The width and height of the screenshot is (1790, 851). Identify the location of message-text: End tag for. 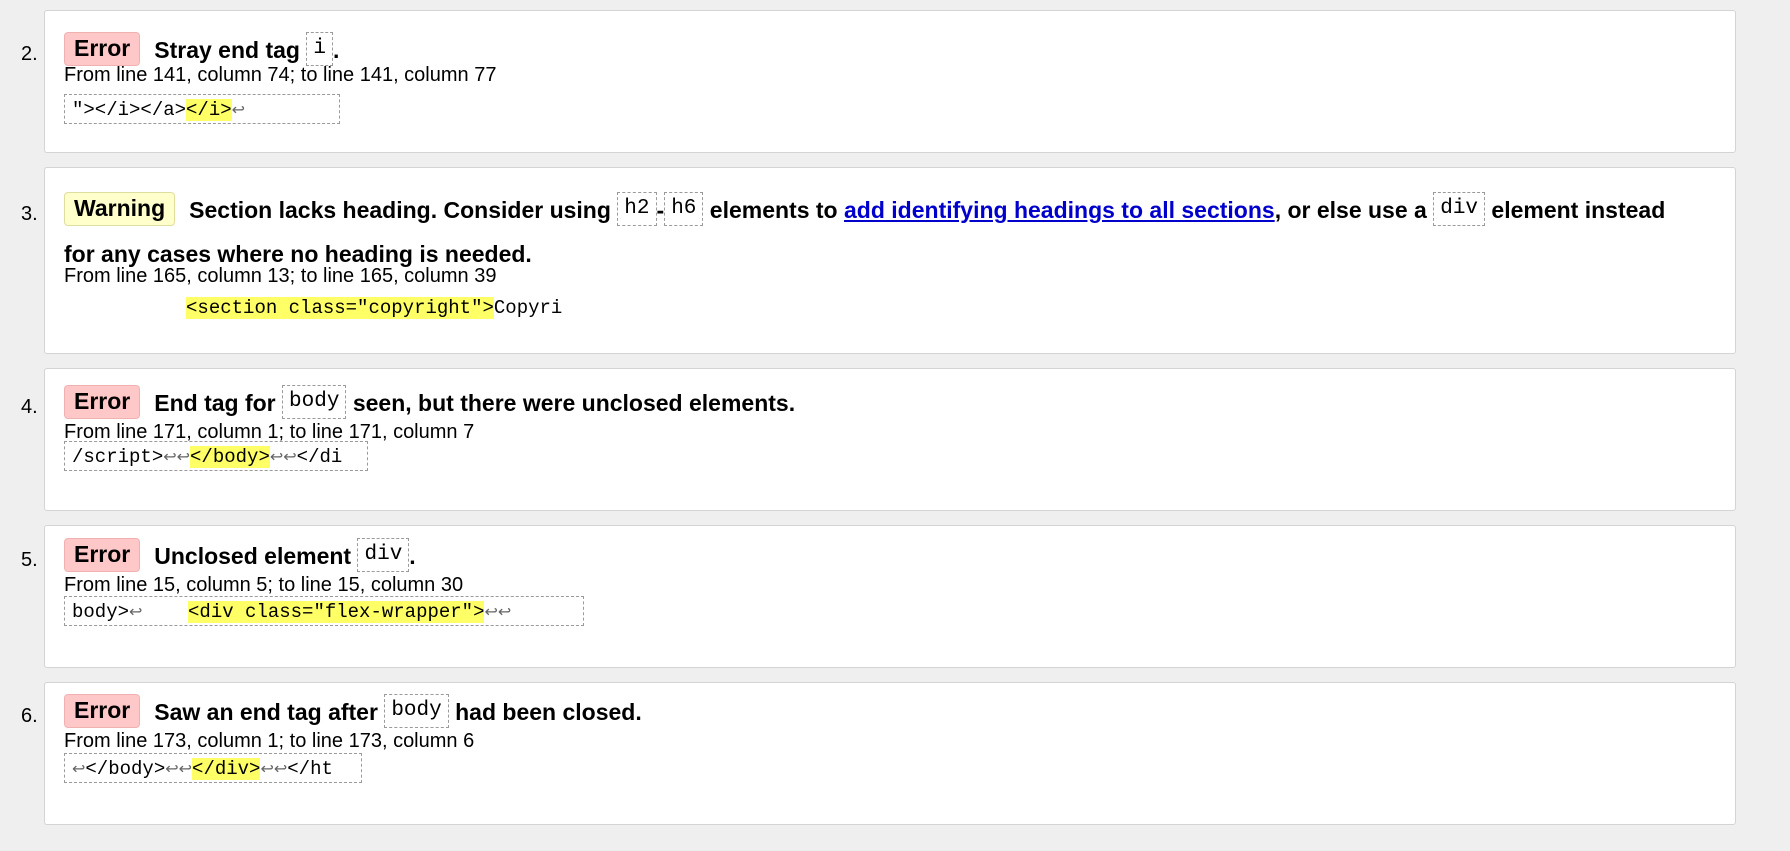
(218, 403).